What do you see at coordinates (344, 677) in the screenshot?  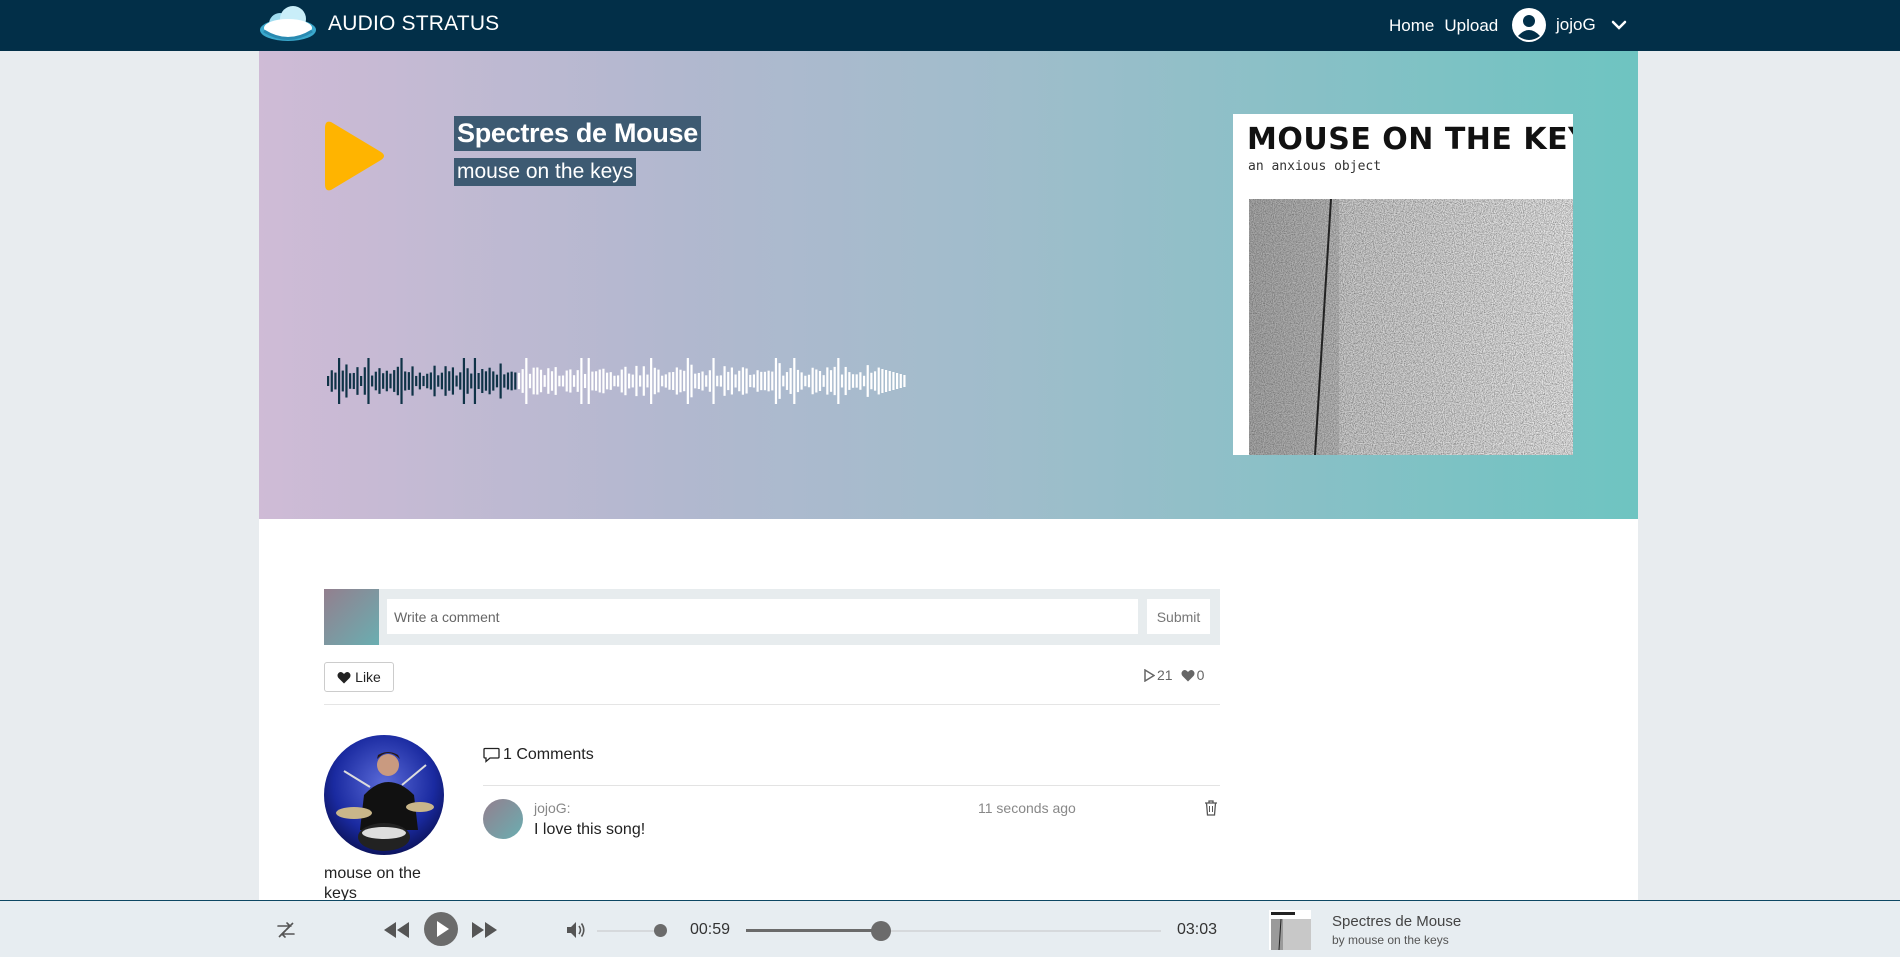 I see `heart-icon` at bounding box center [344, 677].